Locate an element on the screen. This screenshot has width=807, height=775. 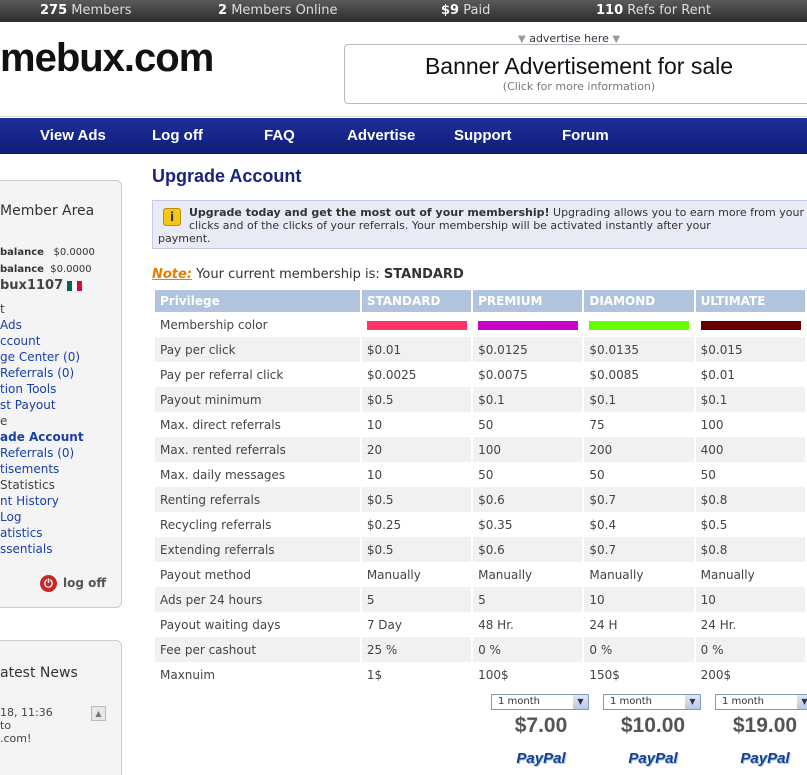
period-select-diamond: 1 month ▼ is located at coordinates (652, 702).